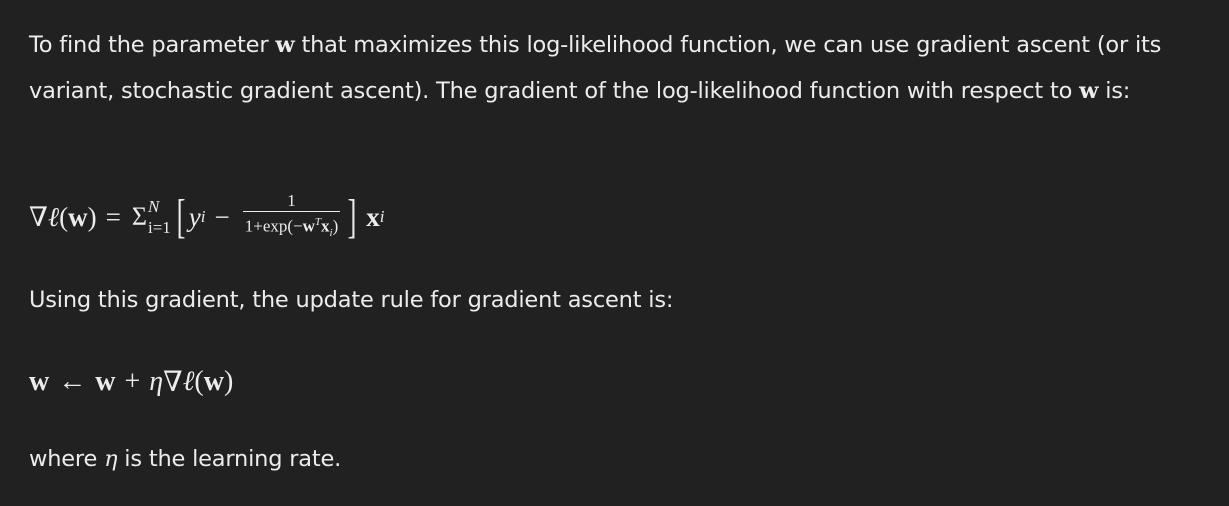  What do you see at coordinates (181, 216) in the screenshot?
I see `left-bracket: [` at bounding box center [181, 216].